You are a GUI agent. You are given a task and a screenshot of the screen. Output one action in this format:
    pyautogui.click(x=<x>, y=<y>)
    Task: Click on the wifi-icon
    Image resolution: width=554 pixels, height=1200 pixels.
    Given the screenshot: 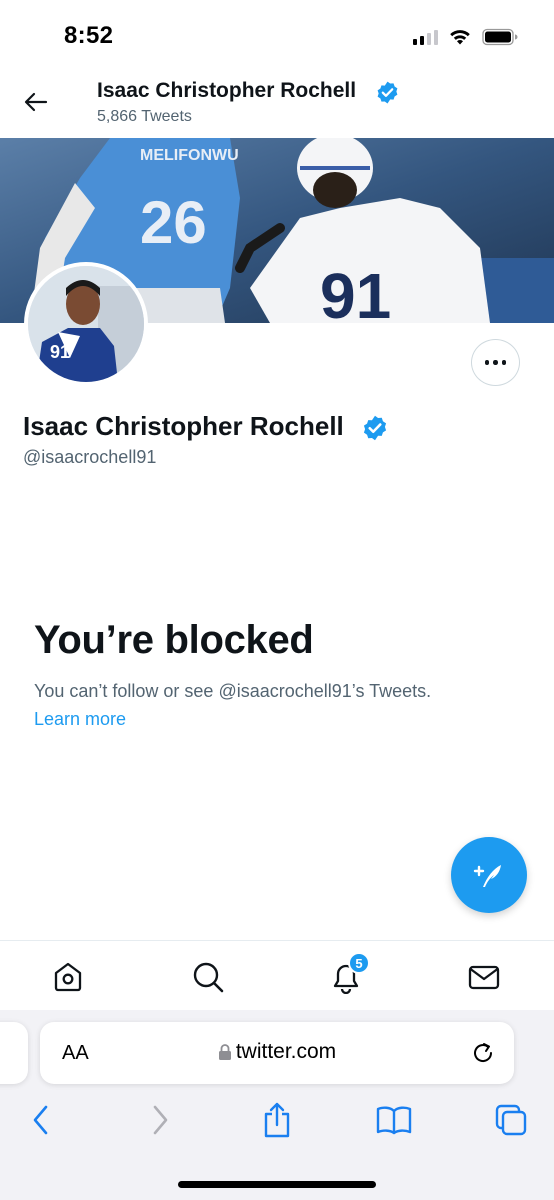 What is the action you would take?
    pyautogui.click(x=460, y=37)
    